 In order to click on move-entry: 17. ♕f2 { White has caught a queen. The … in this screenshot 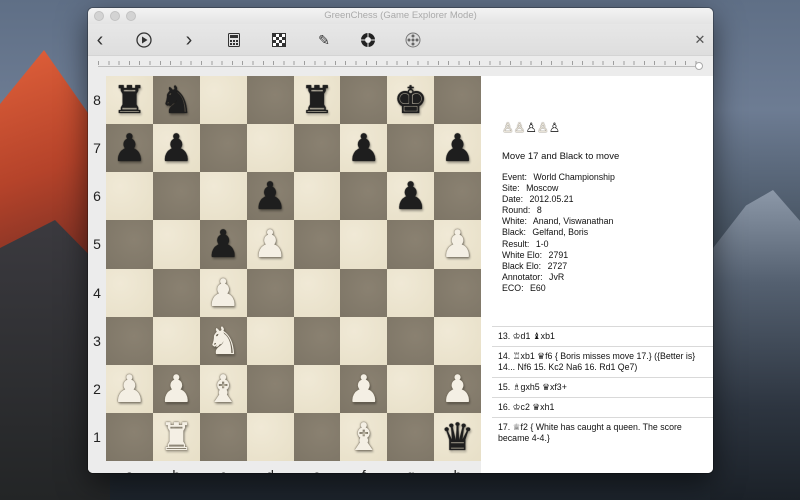, I will do `click(602, 432)`.